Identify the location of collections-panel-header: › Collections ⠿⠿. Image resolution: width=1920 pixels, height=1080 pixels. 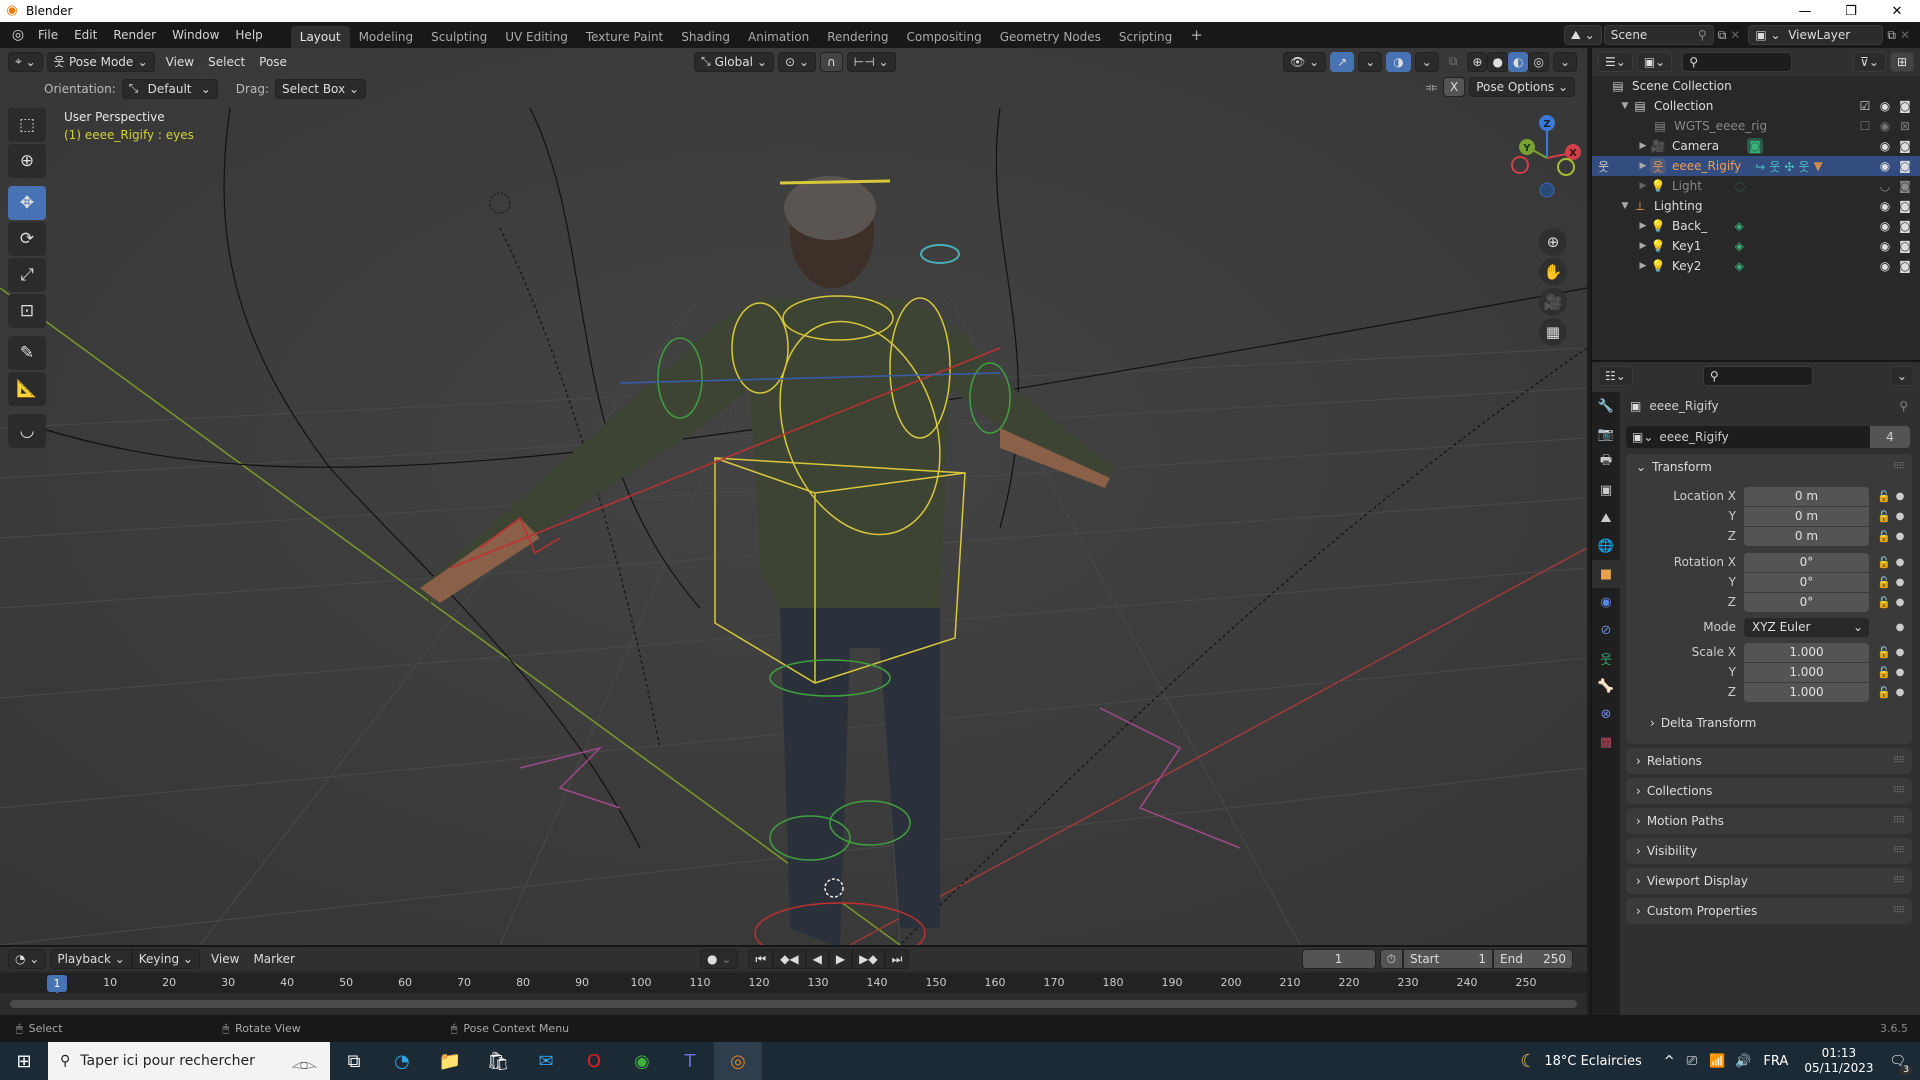
(1769, 791).